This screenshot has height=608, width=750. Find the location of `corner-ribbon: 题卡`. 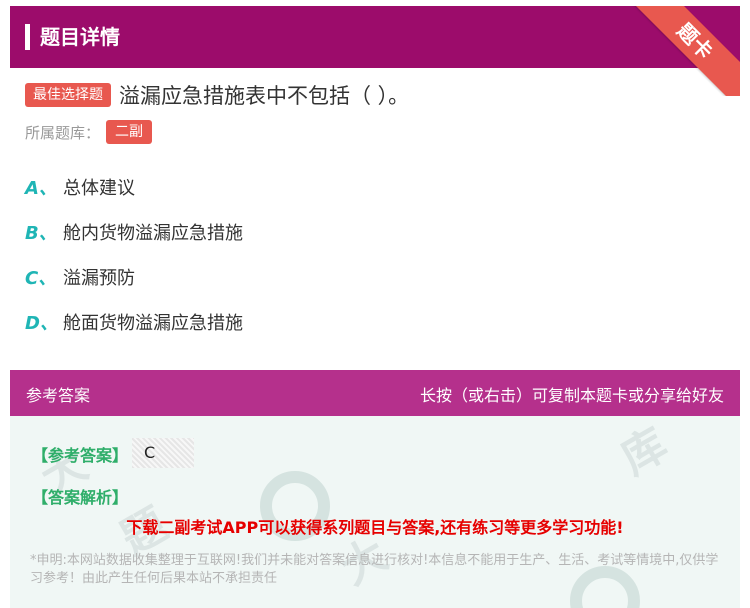

corner-ribbon: 题卡 is located at coordinates (685, 51).